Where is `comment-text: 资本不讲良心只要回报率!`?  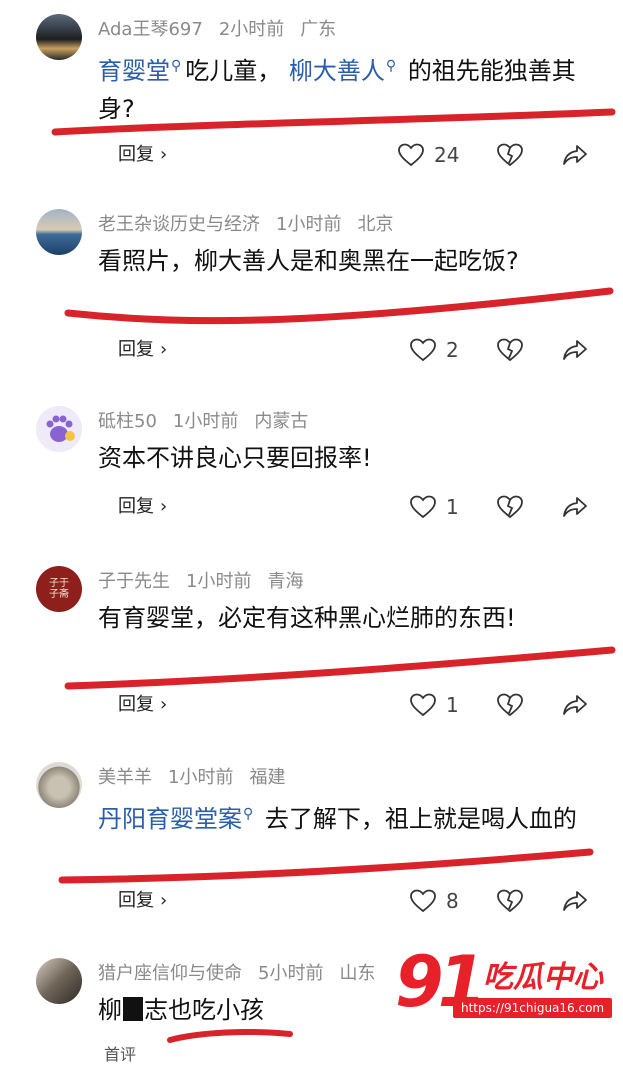
comment-text: 资本不讲良心只要回报率! is located at coordinates (235, 458).